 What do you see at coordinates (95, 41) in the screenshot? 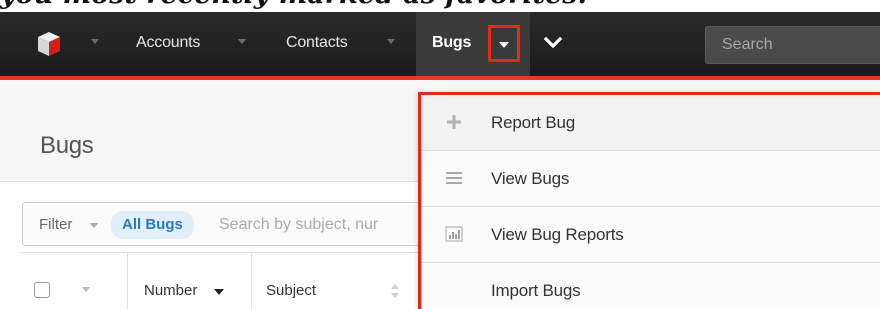
I see `logo-chevron-down-icon` at bounding box center [95, 41].